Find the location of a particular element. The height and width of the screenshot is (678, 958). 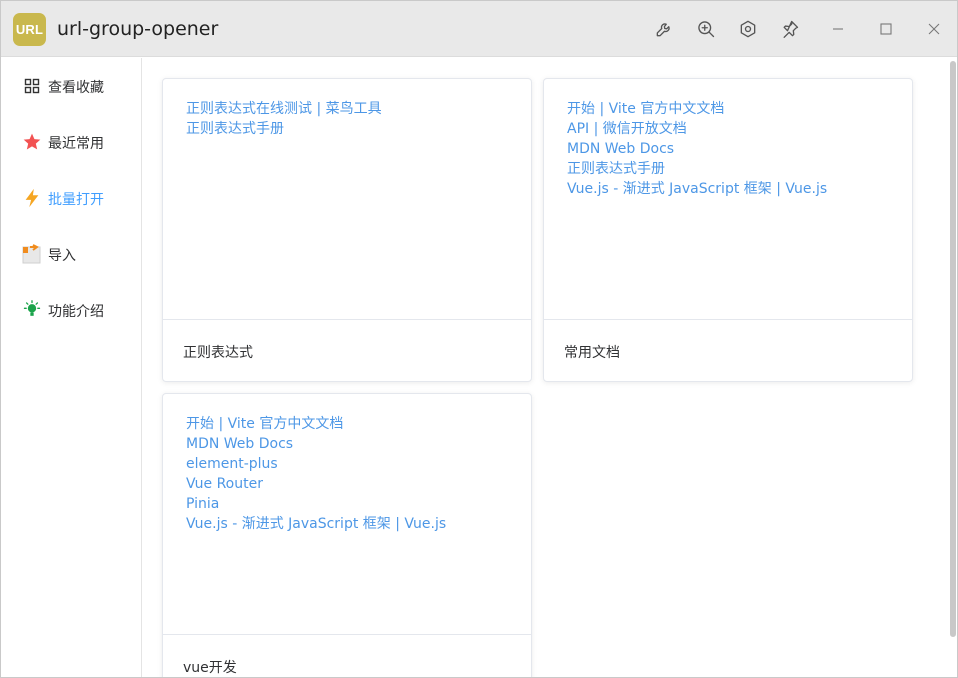

group-link: element-plus is located at coordinates (358, 464).